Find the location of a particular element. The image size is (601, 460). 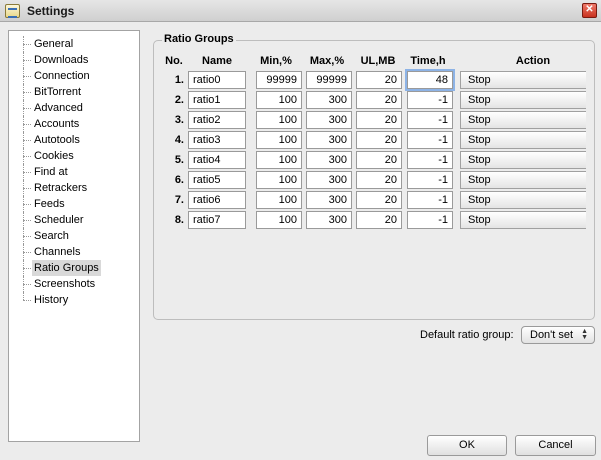

max-field: 99999 is located at coordinates (329, 80).